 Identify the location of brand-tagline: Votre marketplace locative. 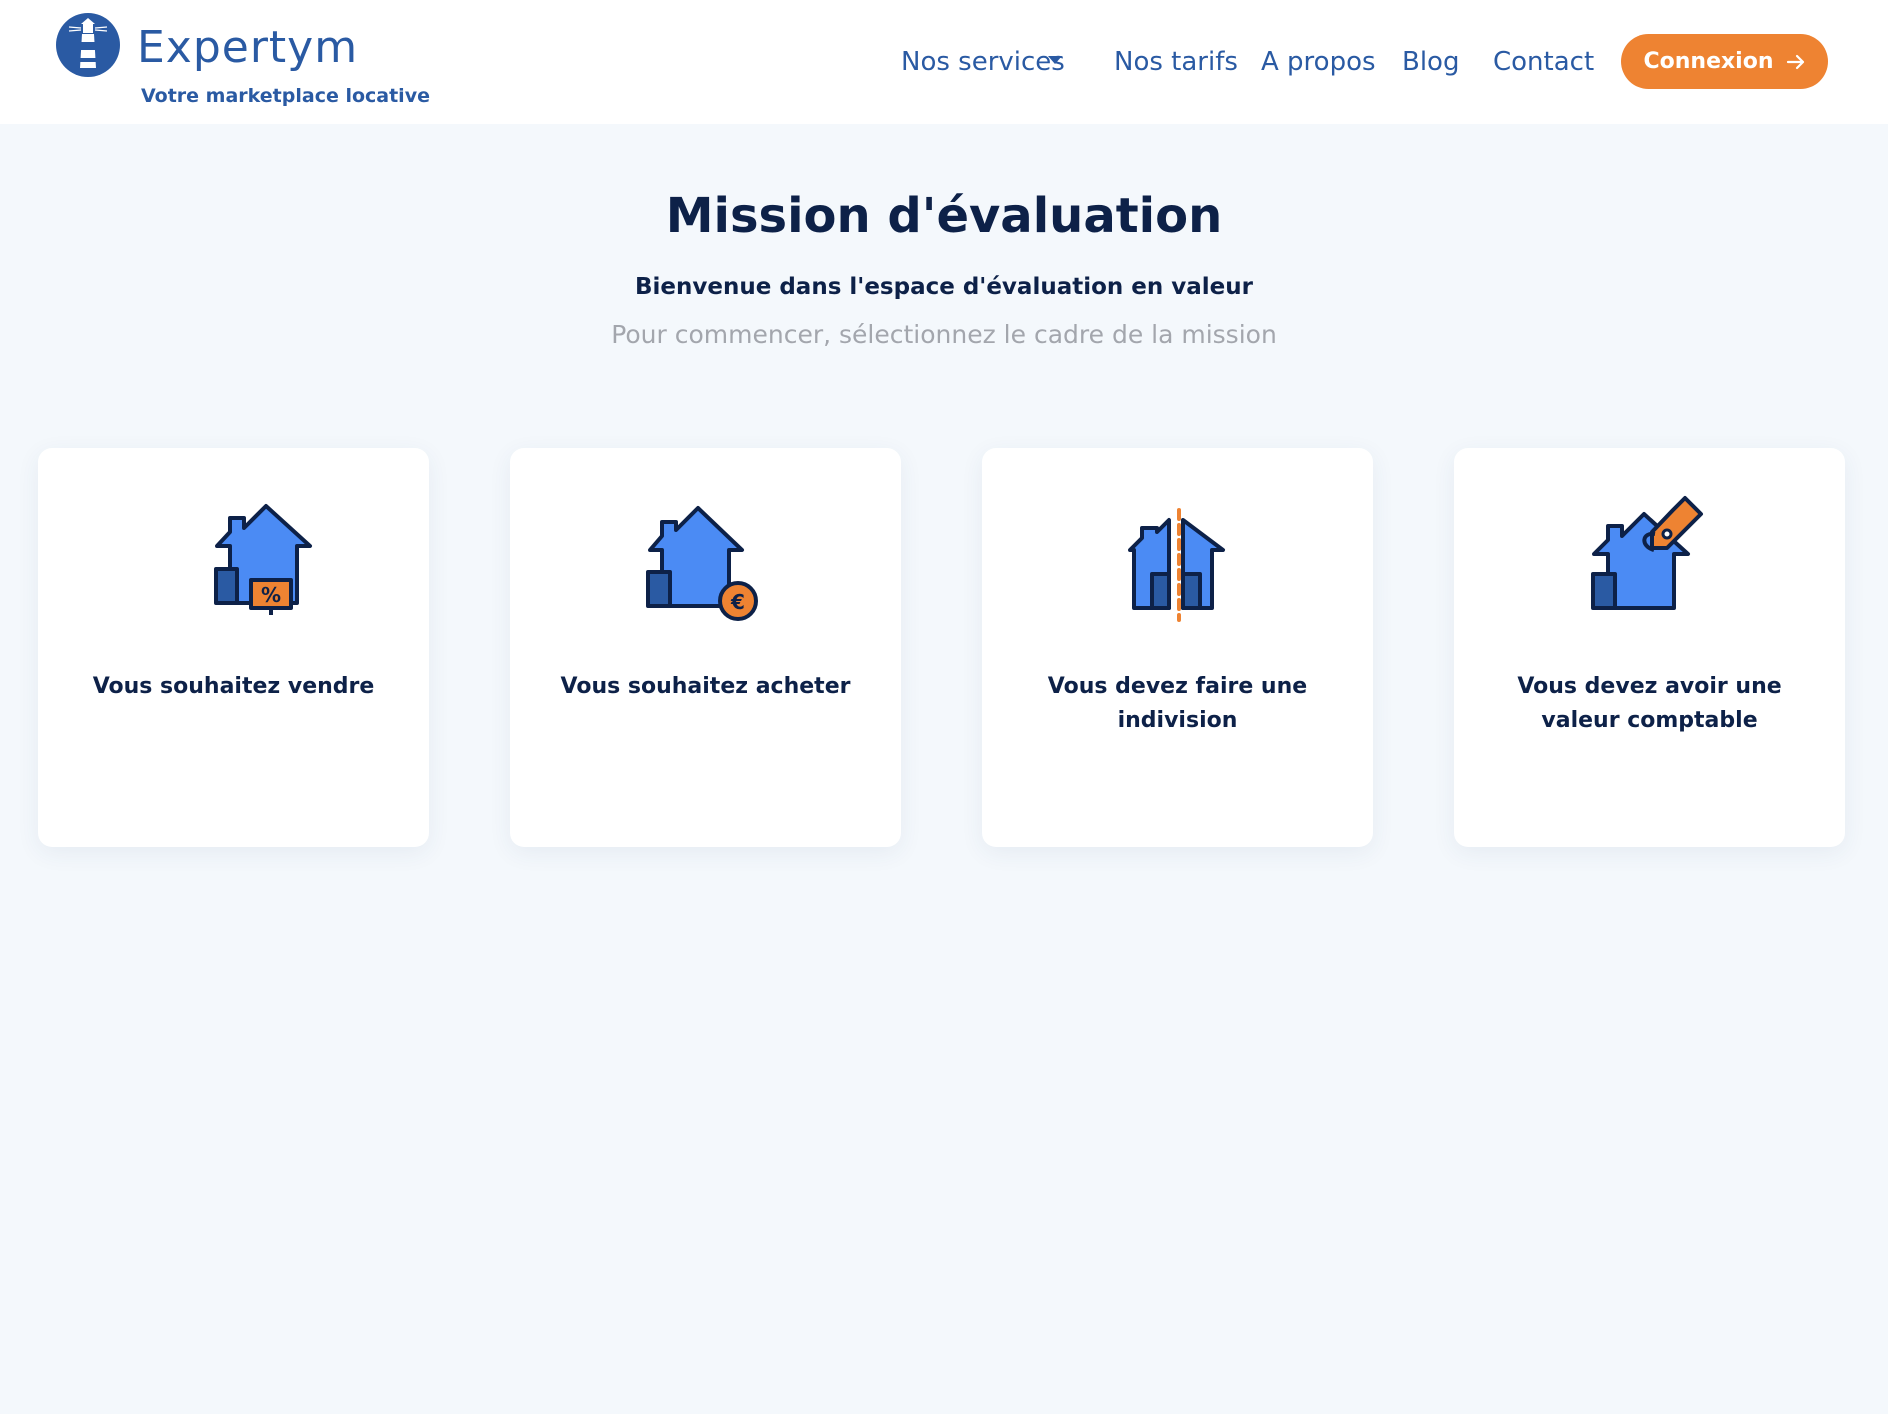
(285, 96).